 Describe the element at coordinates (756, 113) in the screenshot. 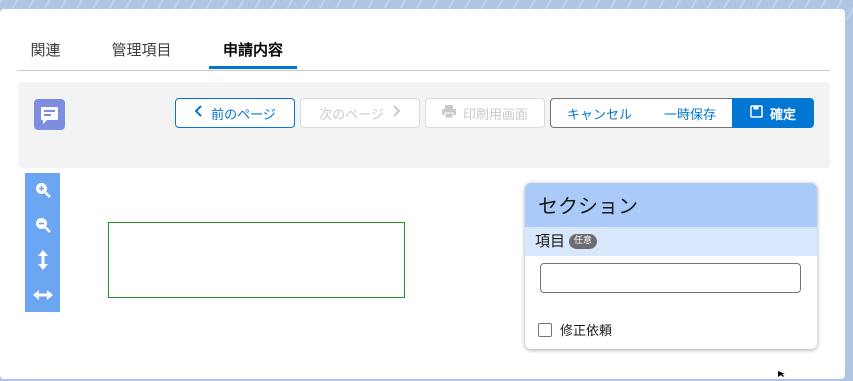

I see `save-icon` at that location.